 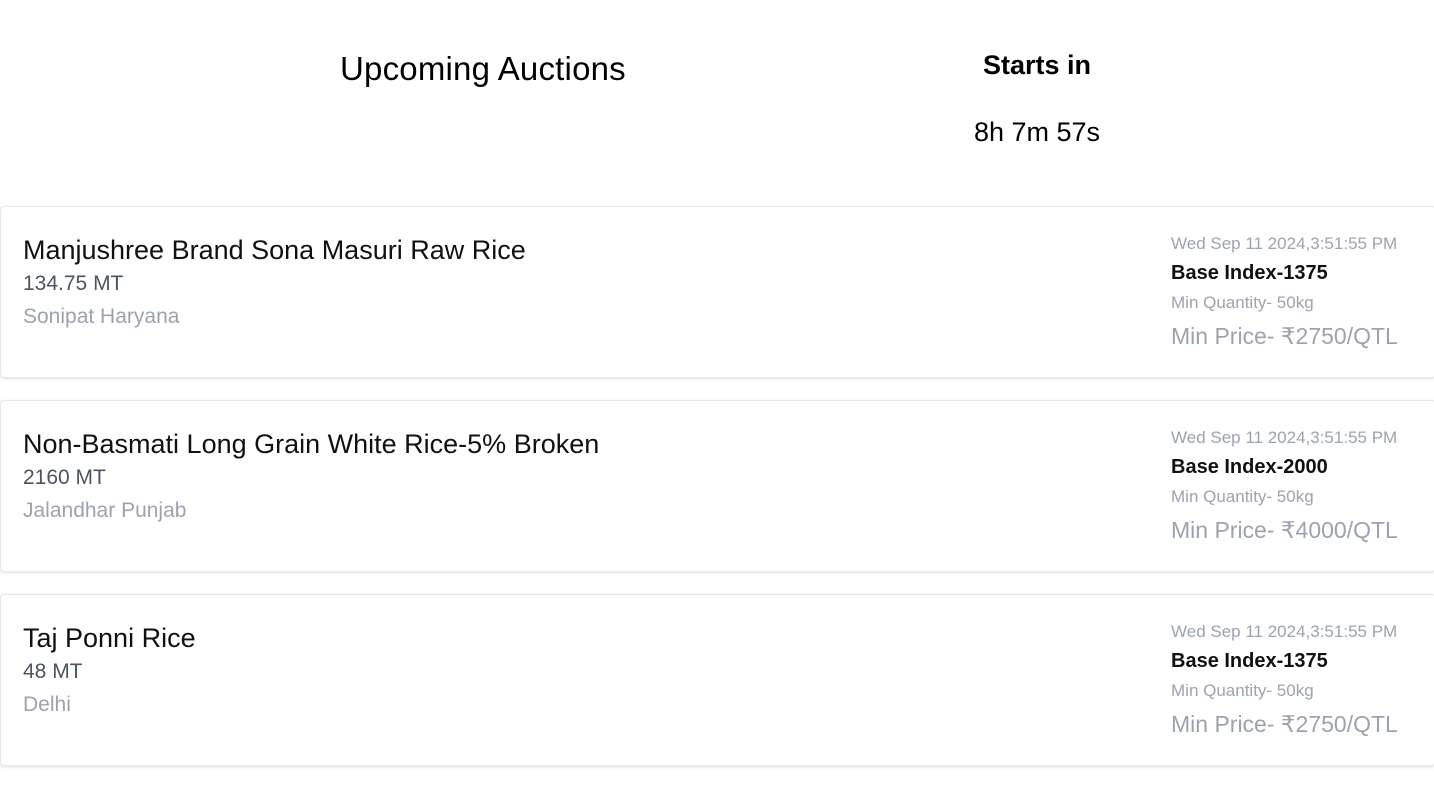 I want to click on product-name: Manjushree Brand Sona Masuri Raw Rice, so click(x=274, y=250).